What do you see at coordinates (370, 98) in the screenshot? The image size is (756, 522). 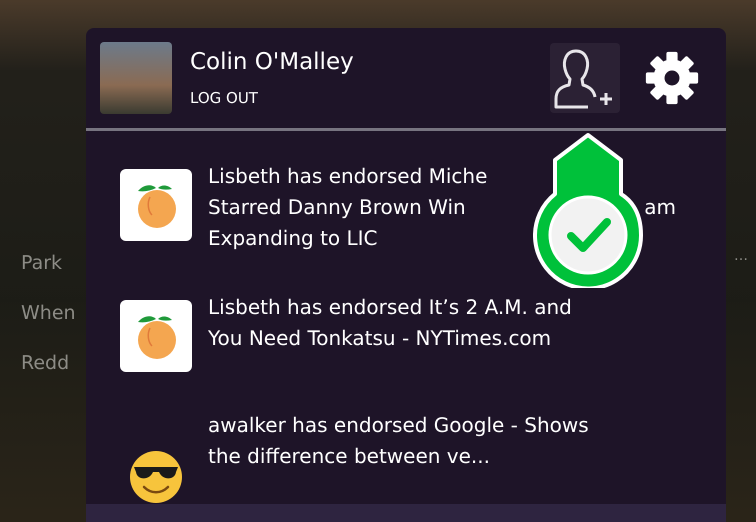 I see `logout-link: LOG OUT` at bounding box center [370, 98].